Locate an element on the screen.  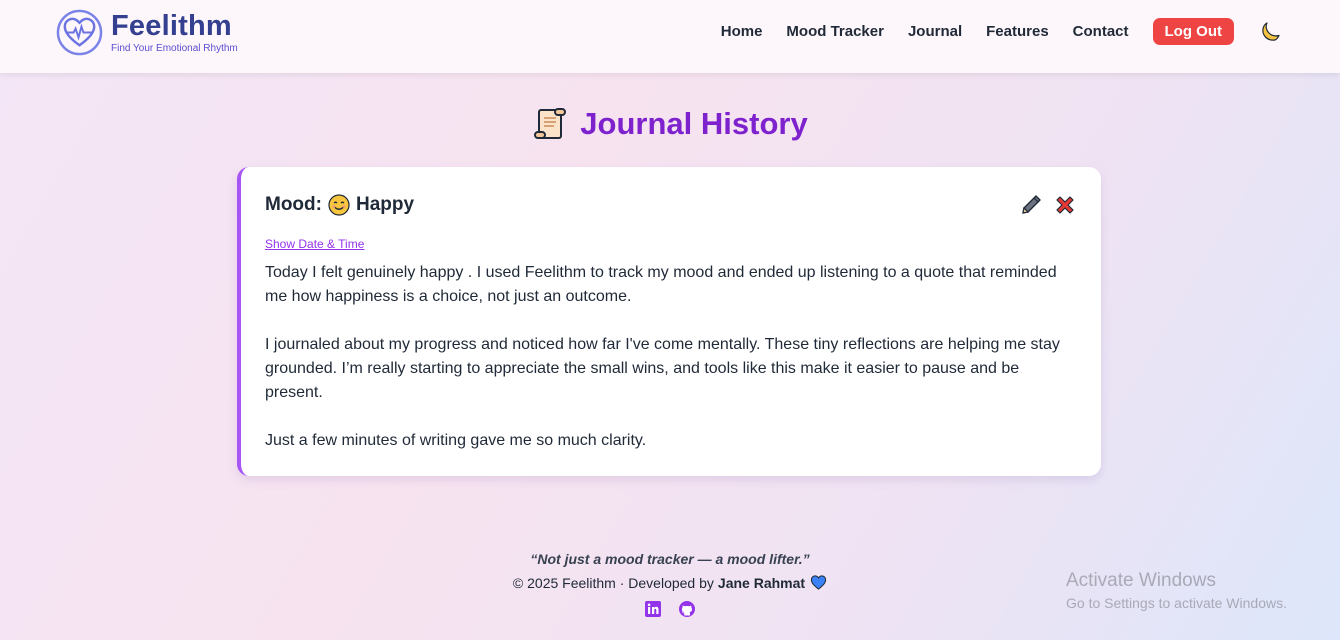
blue-heart-icon is located at coordinates (818, 582).